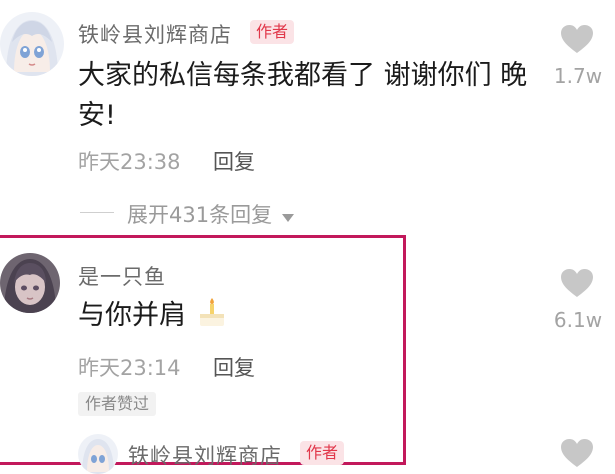 Image resolution: width=615 pixels, height=474 pixels. What do you see at coordinates (155, 34) in the screenshot?
I see `comment-username: 铁岭县刘辉商店` at bounding box center [155, 34].